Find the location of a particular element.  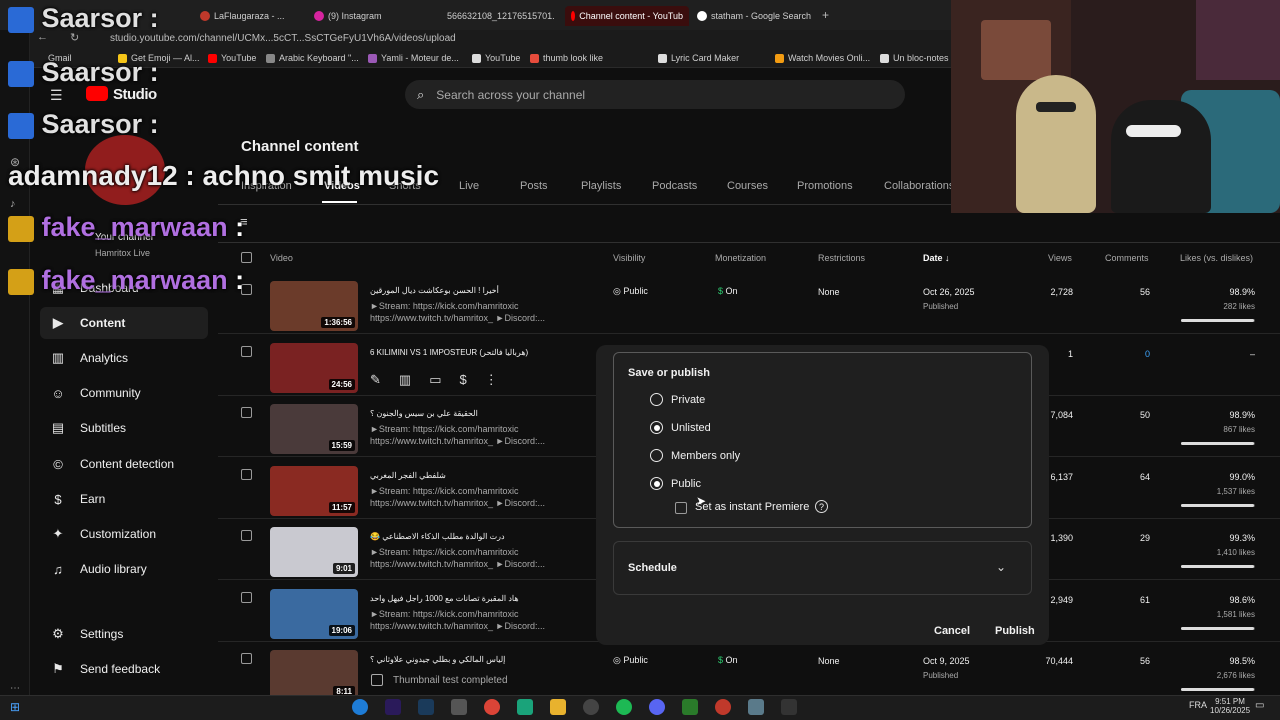

premiere-icon is located at coordinates (393, 707).